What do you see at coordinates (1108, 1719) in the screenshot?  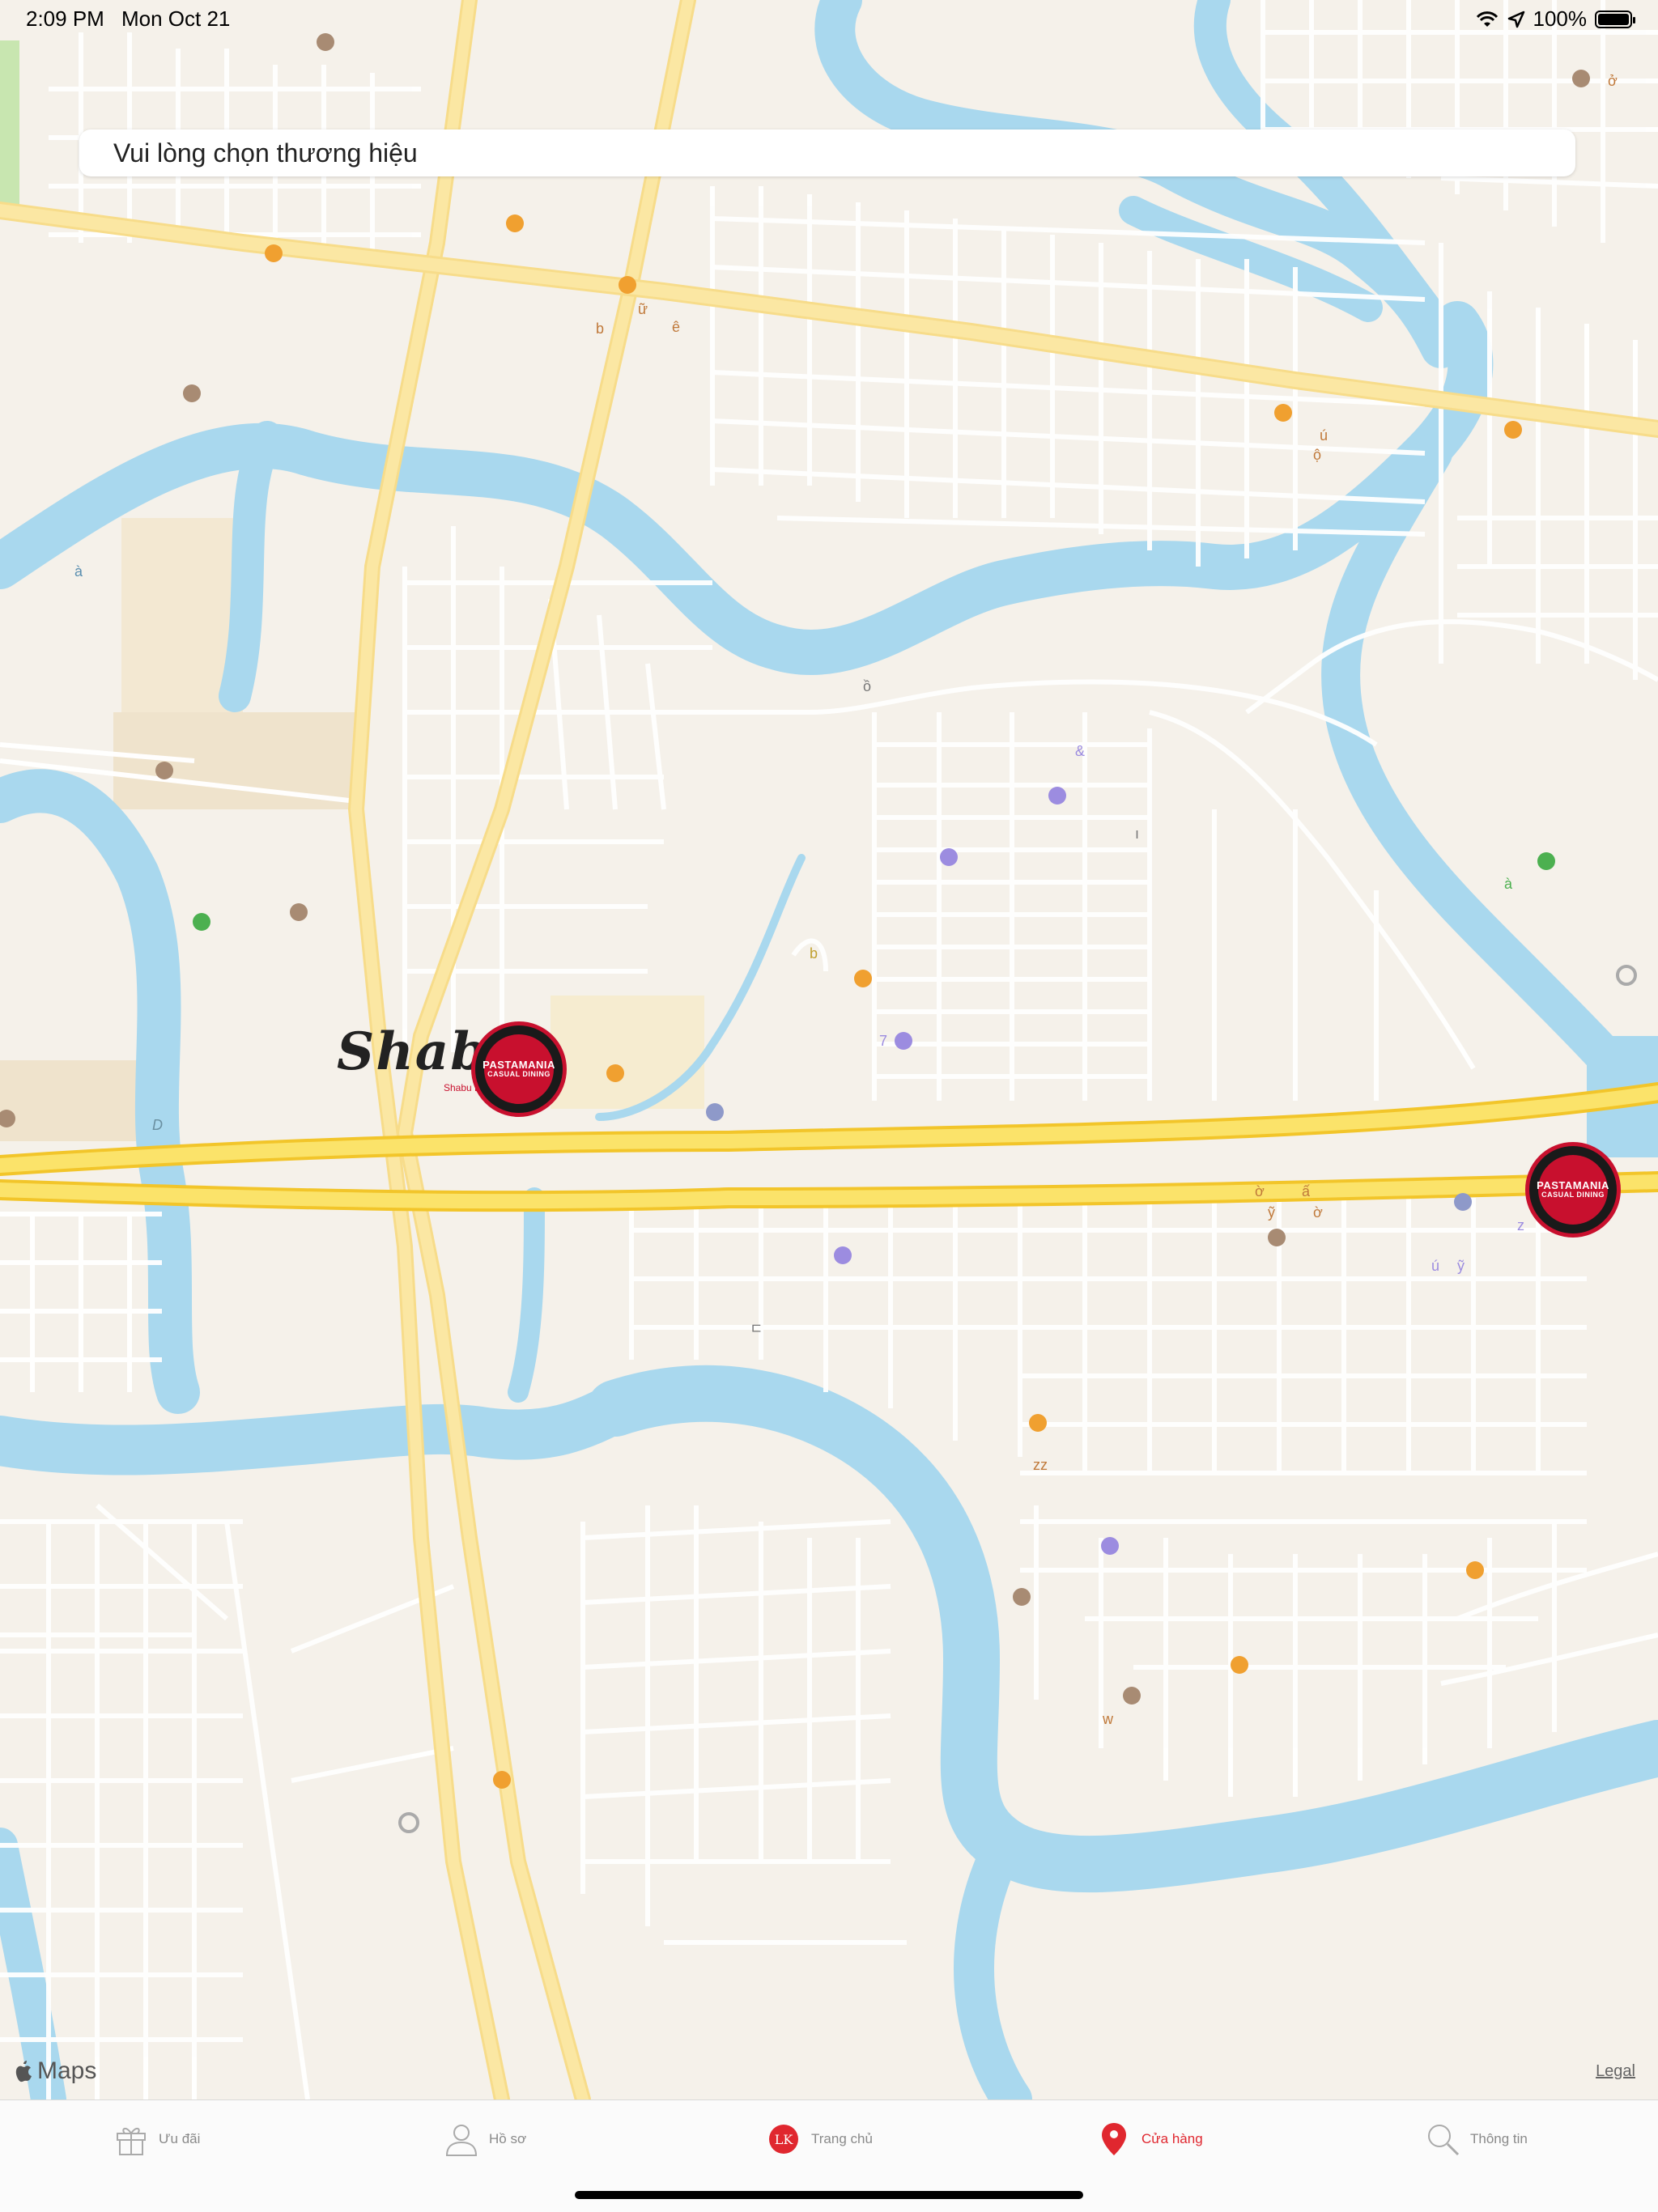 I see `map-label: w` at bounding box center [1108, 1719].